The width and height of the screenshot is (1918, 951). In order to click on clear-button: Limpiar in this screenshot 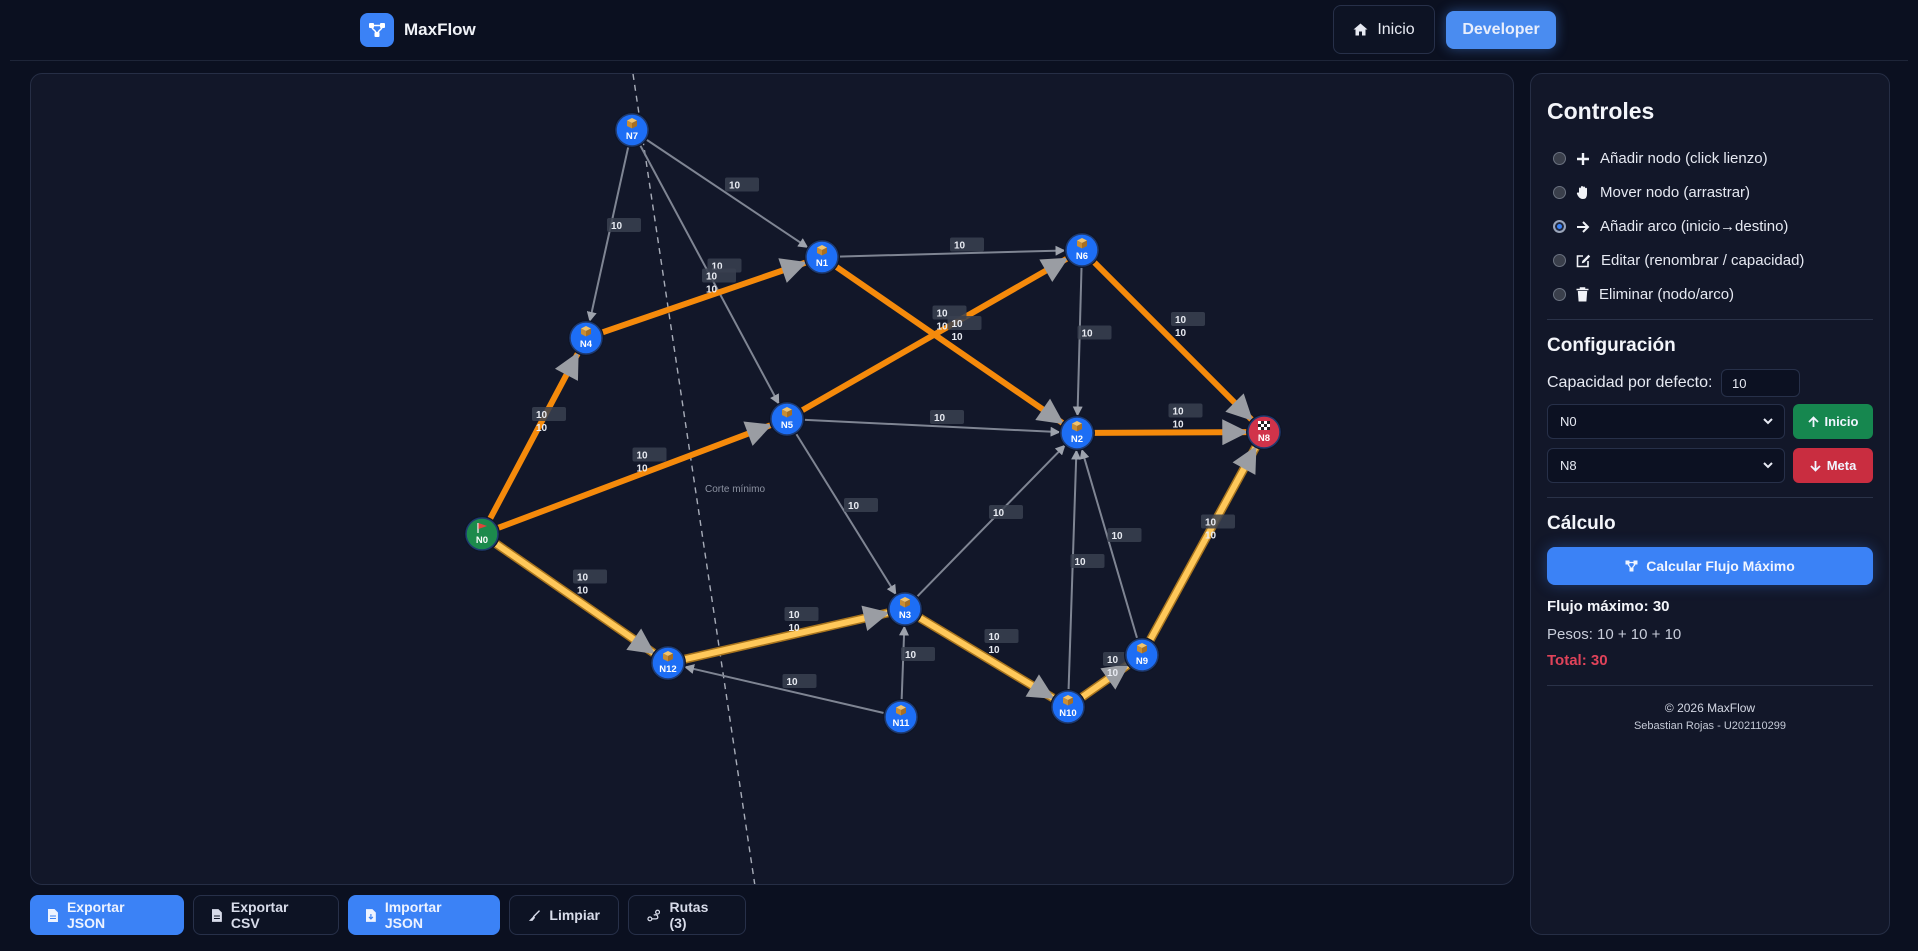, I will do `click(564, 915)`.